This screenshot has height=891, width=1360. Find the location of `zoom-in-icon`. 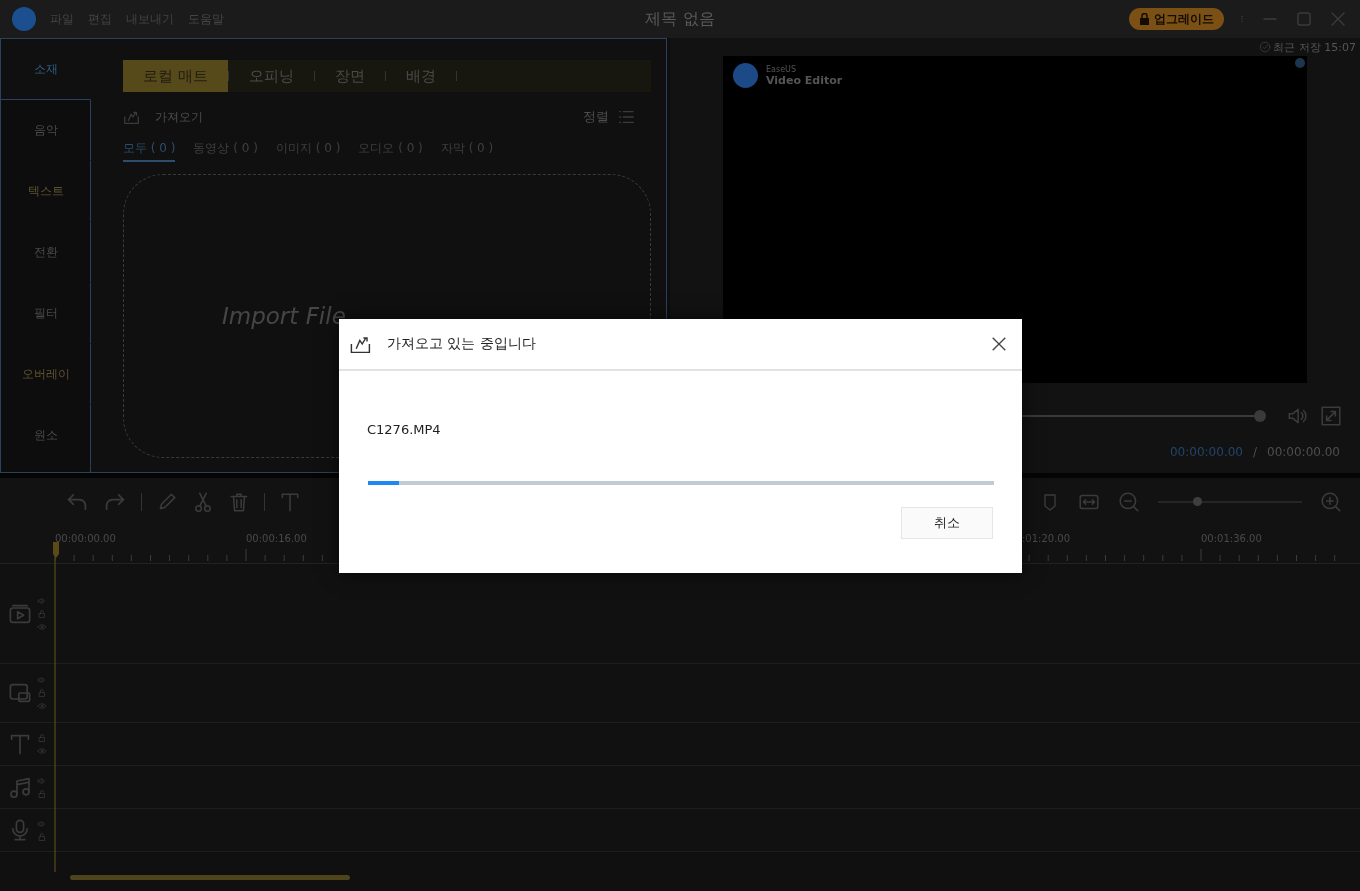

zoom-in-icon is located at coordinates (1331, 501).